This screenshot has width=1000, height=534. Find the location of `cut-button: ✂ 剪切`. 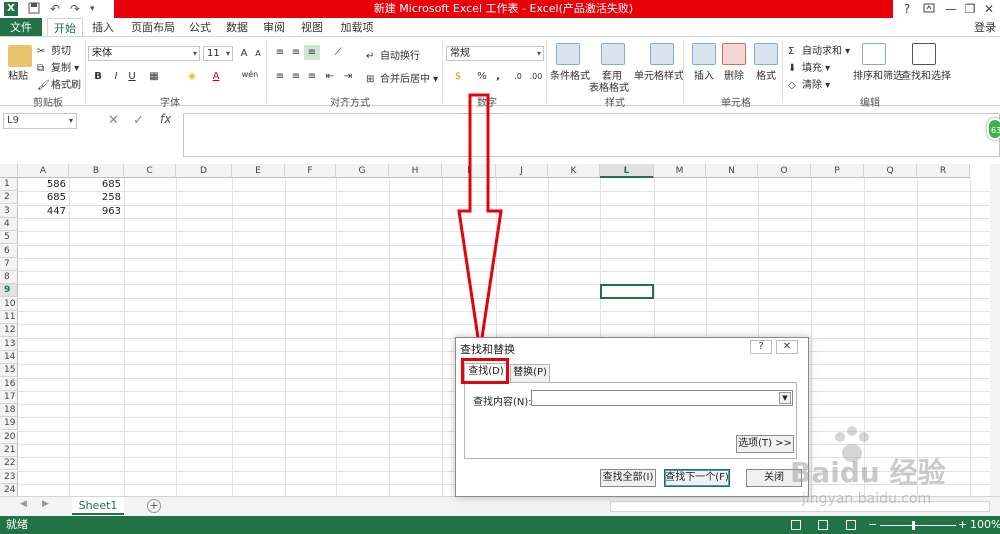

cut-button: ✂ 剪切 is located at coordinates (54, 50).